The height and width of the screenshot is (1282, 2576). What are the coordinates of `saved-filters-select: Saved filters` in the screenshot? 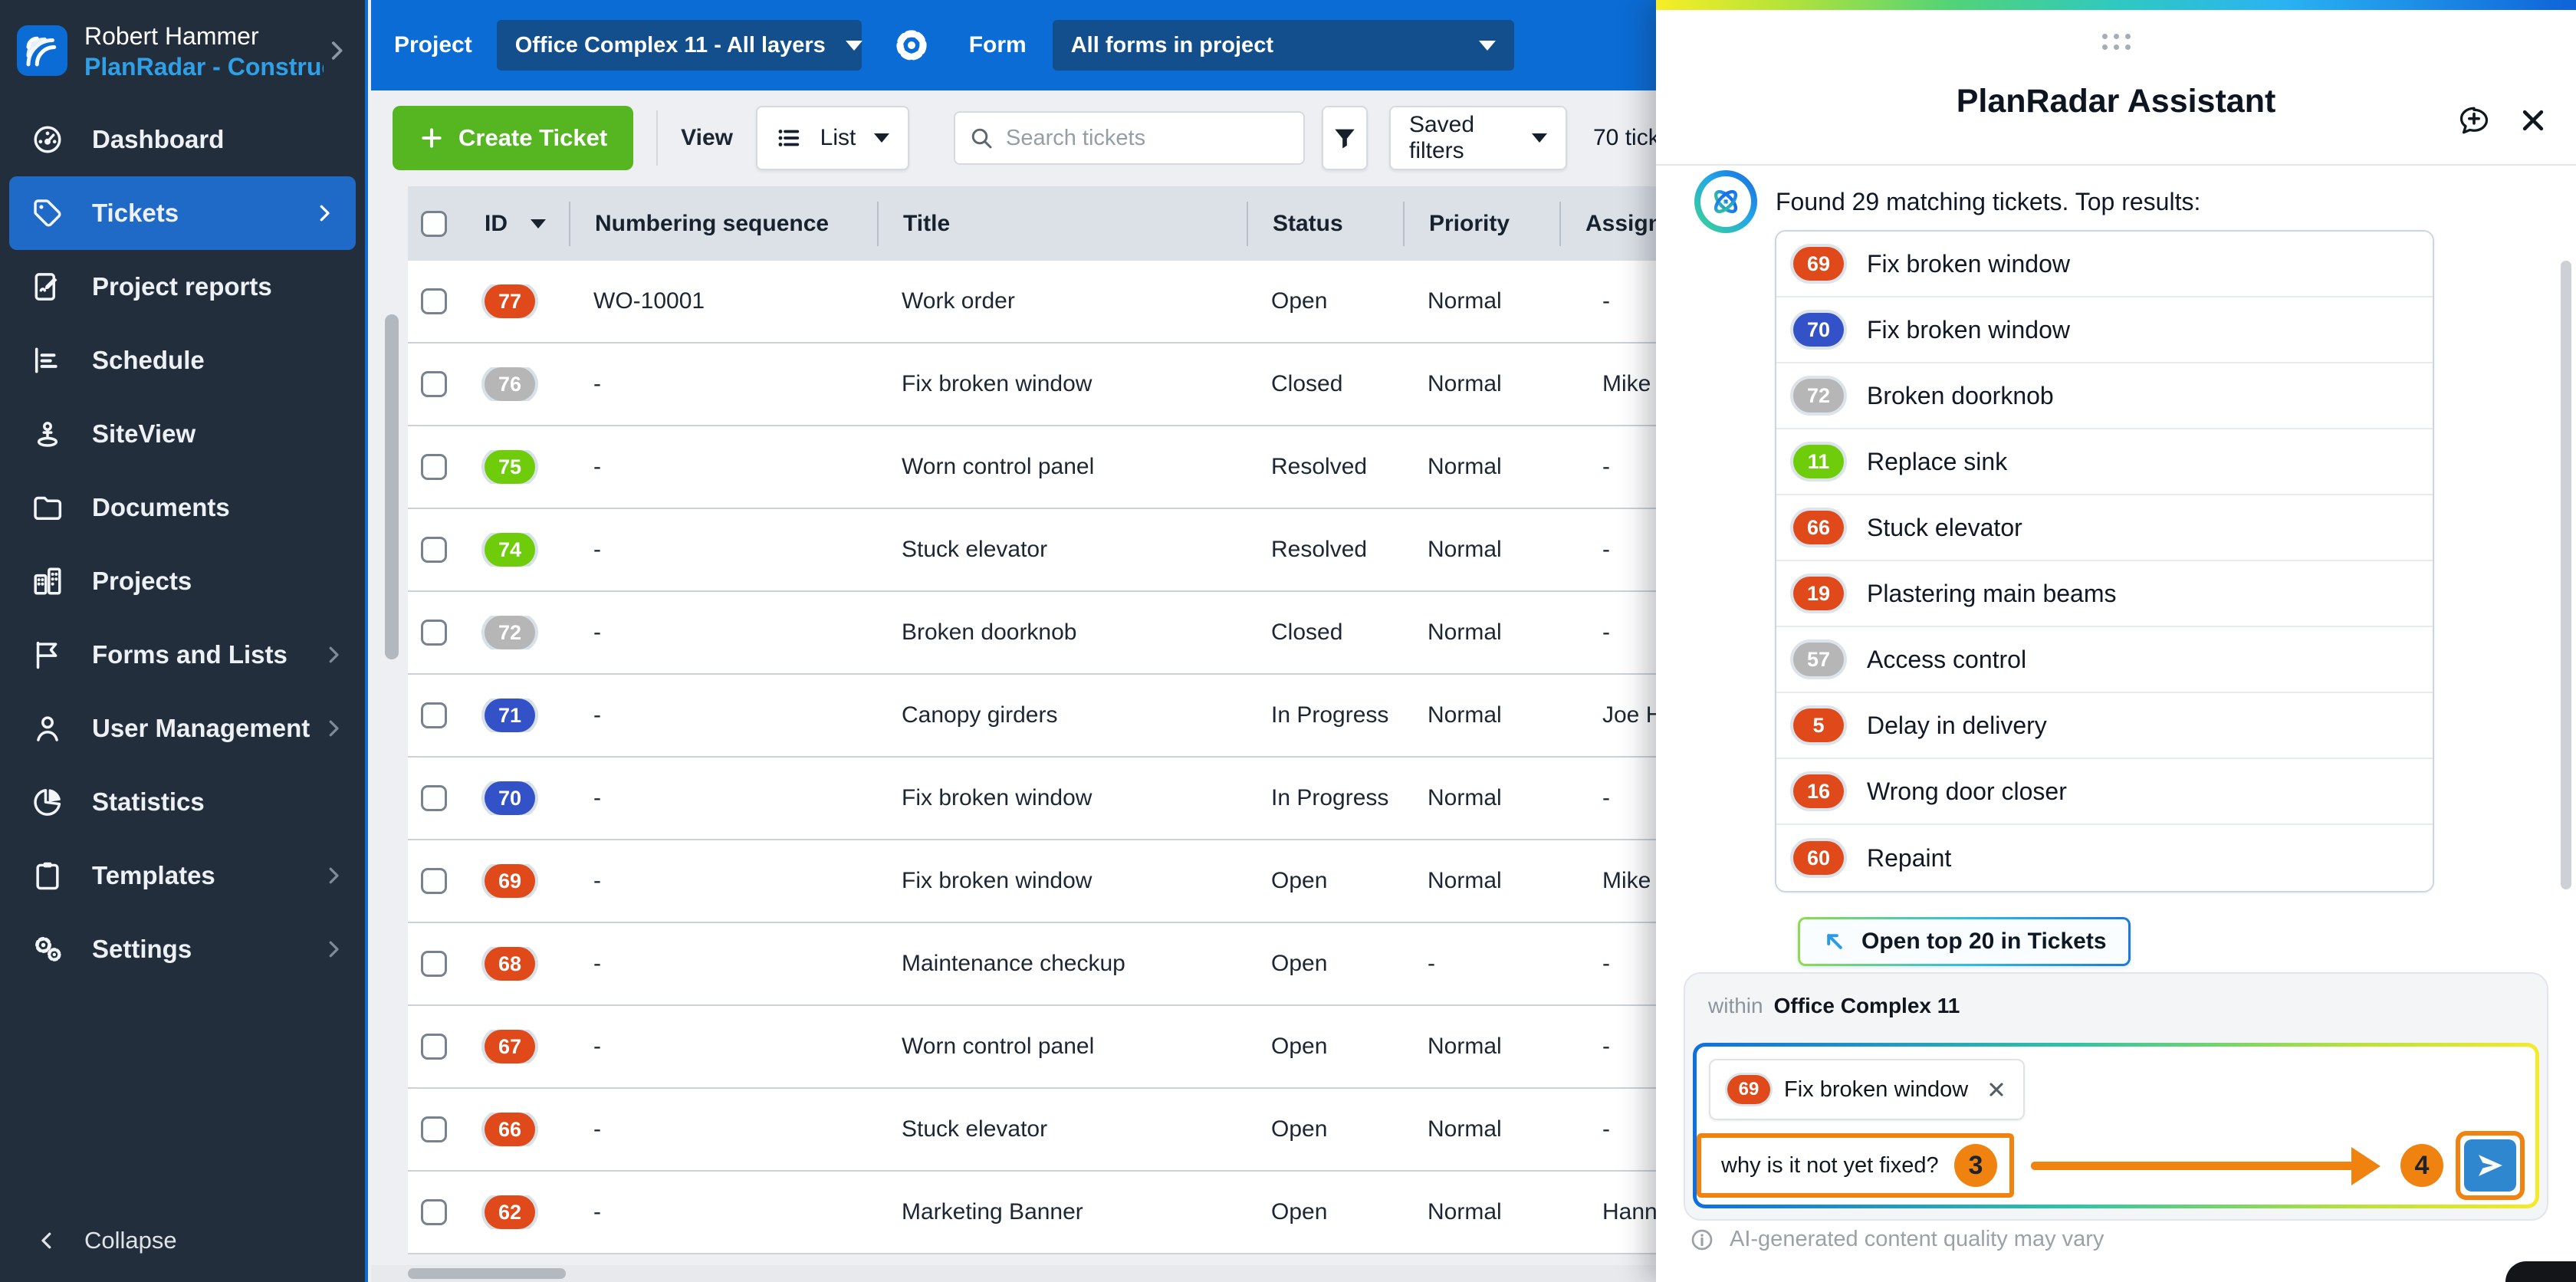 It's located at (1477, 138).